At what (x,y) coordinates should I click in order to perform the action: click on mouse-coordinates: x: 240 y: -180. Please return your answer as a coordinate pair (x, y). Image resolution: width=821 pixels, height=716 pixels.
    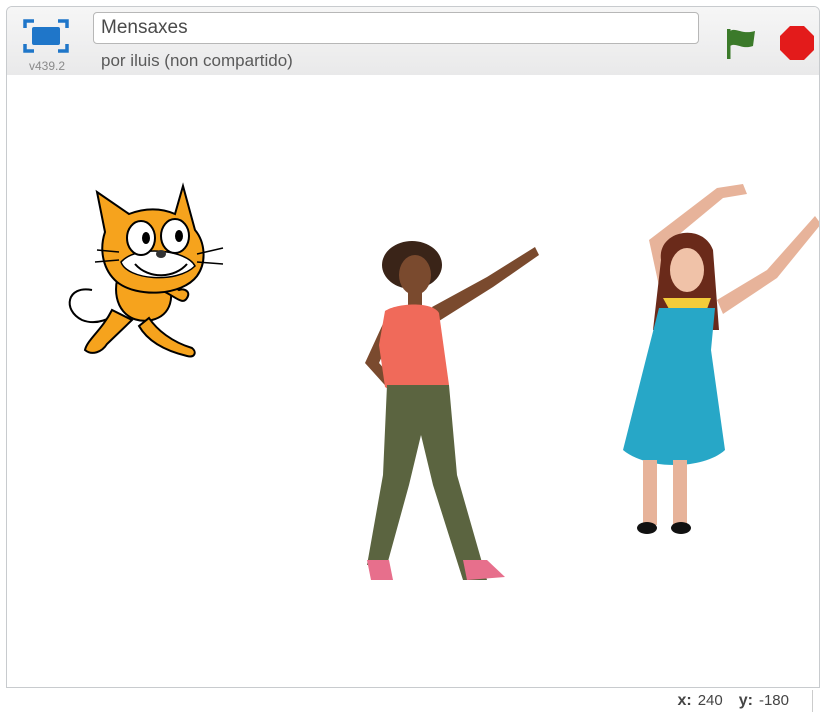
    Looking at the image, I should click on (738, 701).